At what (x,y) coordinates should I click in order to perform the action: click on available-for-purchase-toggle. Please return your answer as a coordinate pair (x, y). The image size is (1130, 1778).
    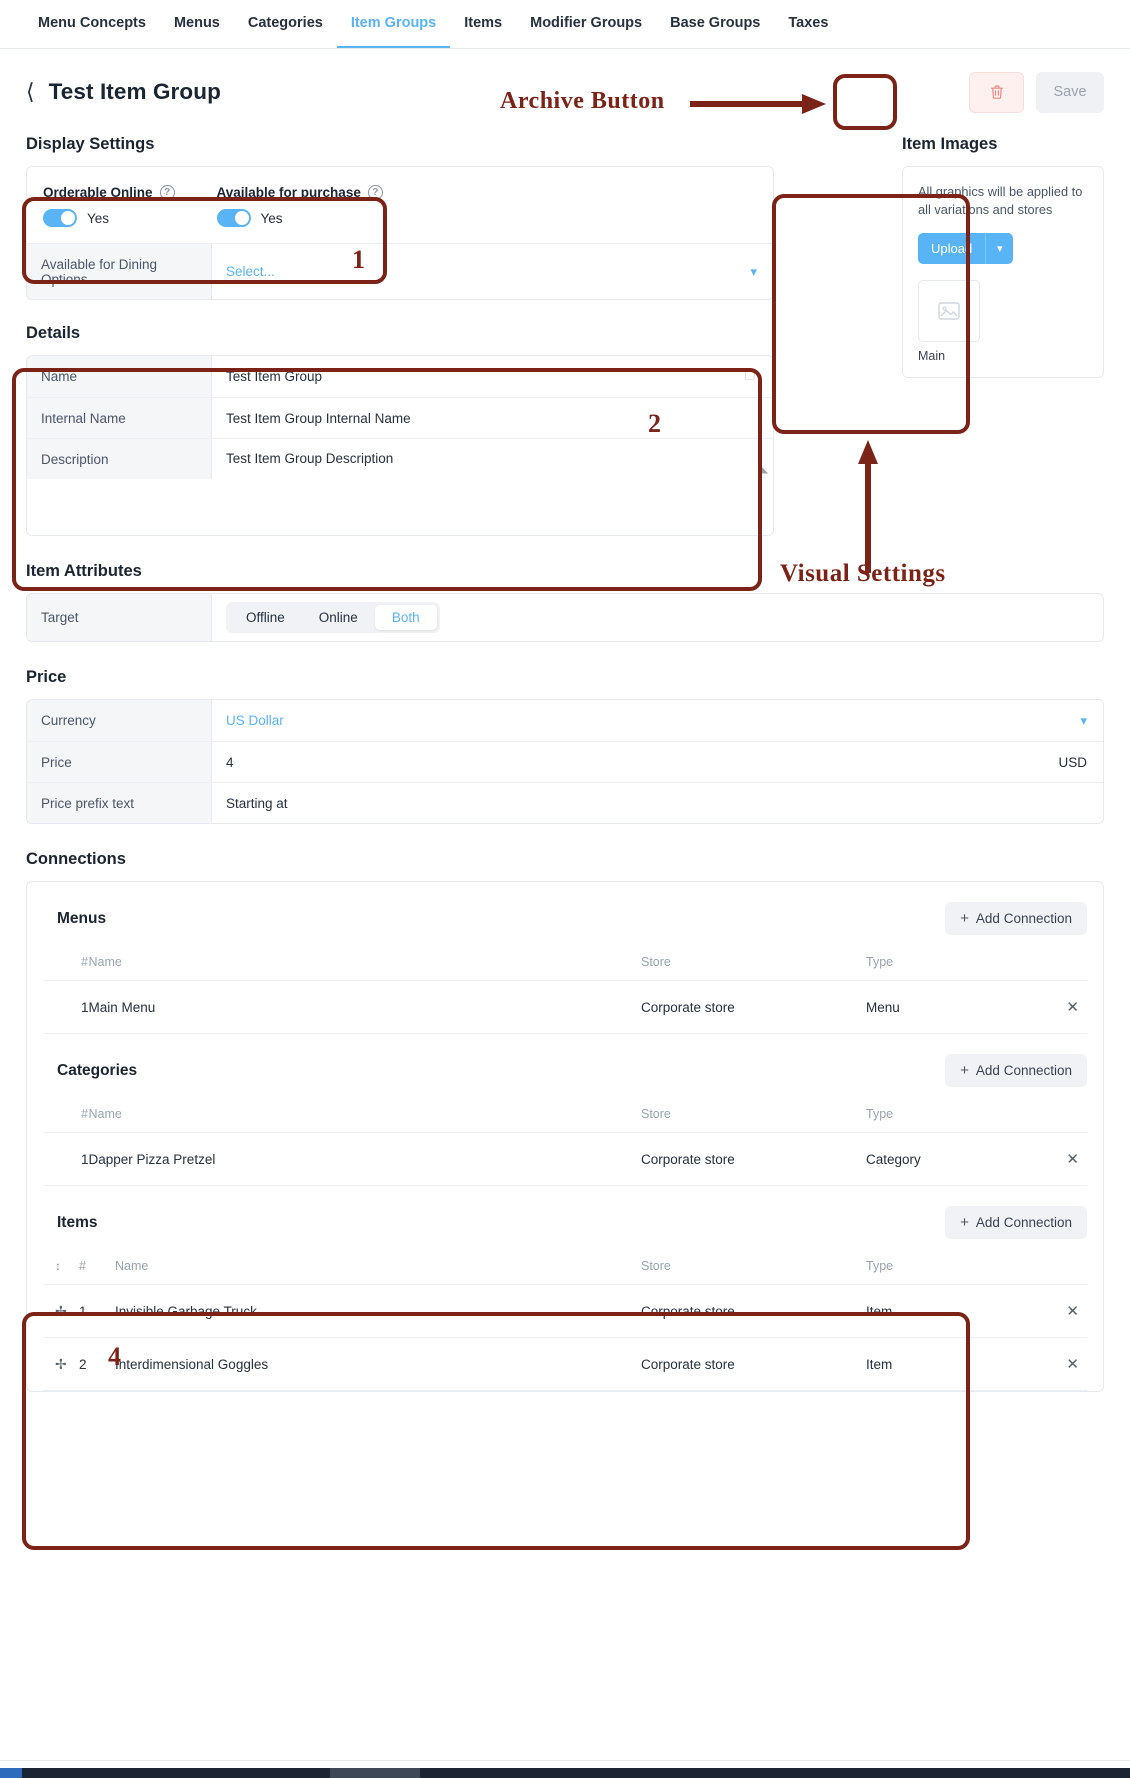
    Looking at the image, I should click on (233, 218).